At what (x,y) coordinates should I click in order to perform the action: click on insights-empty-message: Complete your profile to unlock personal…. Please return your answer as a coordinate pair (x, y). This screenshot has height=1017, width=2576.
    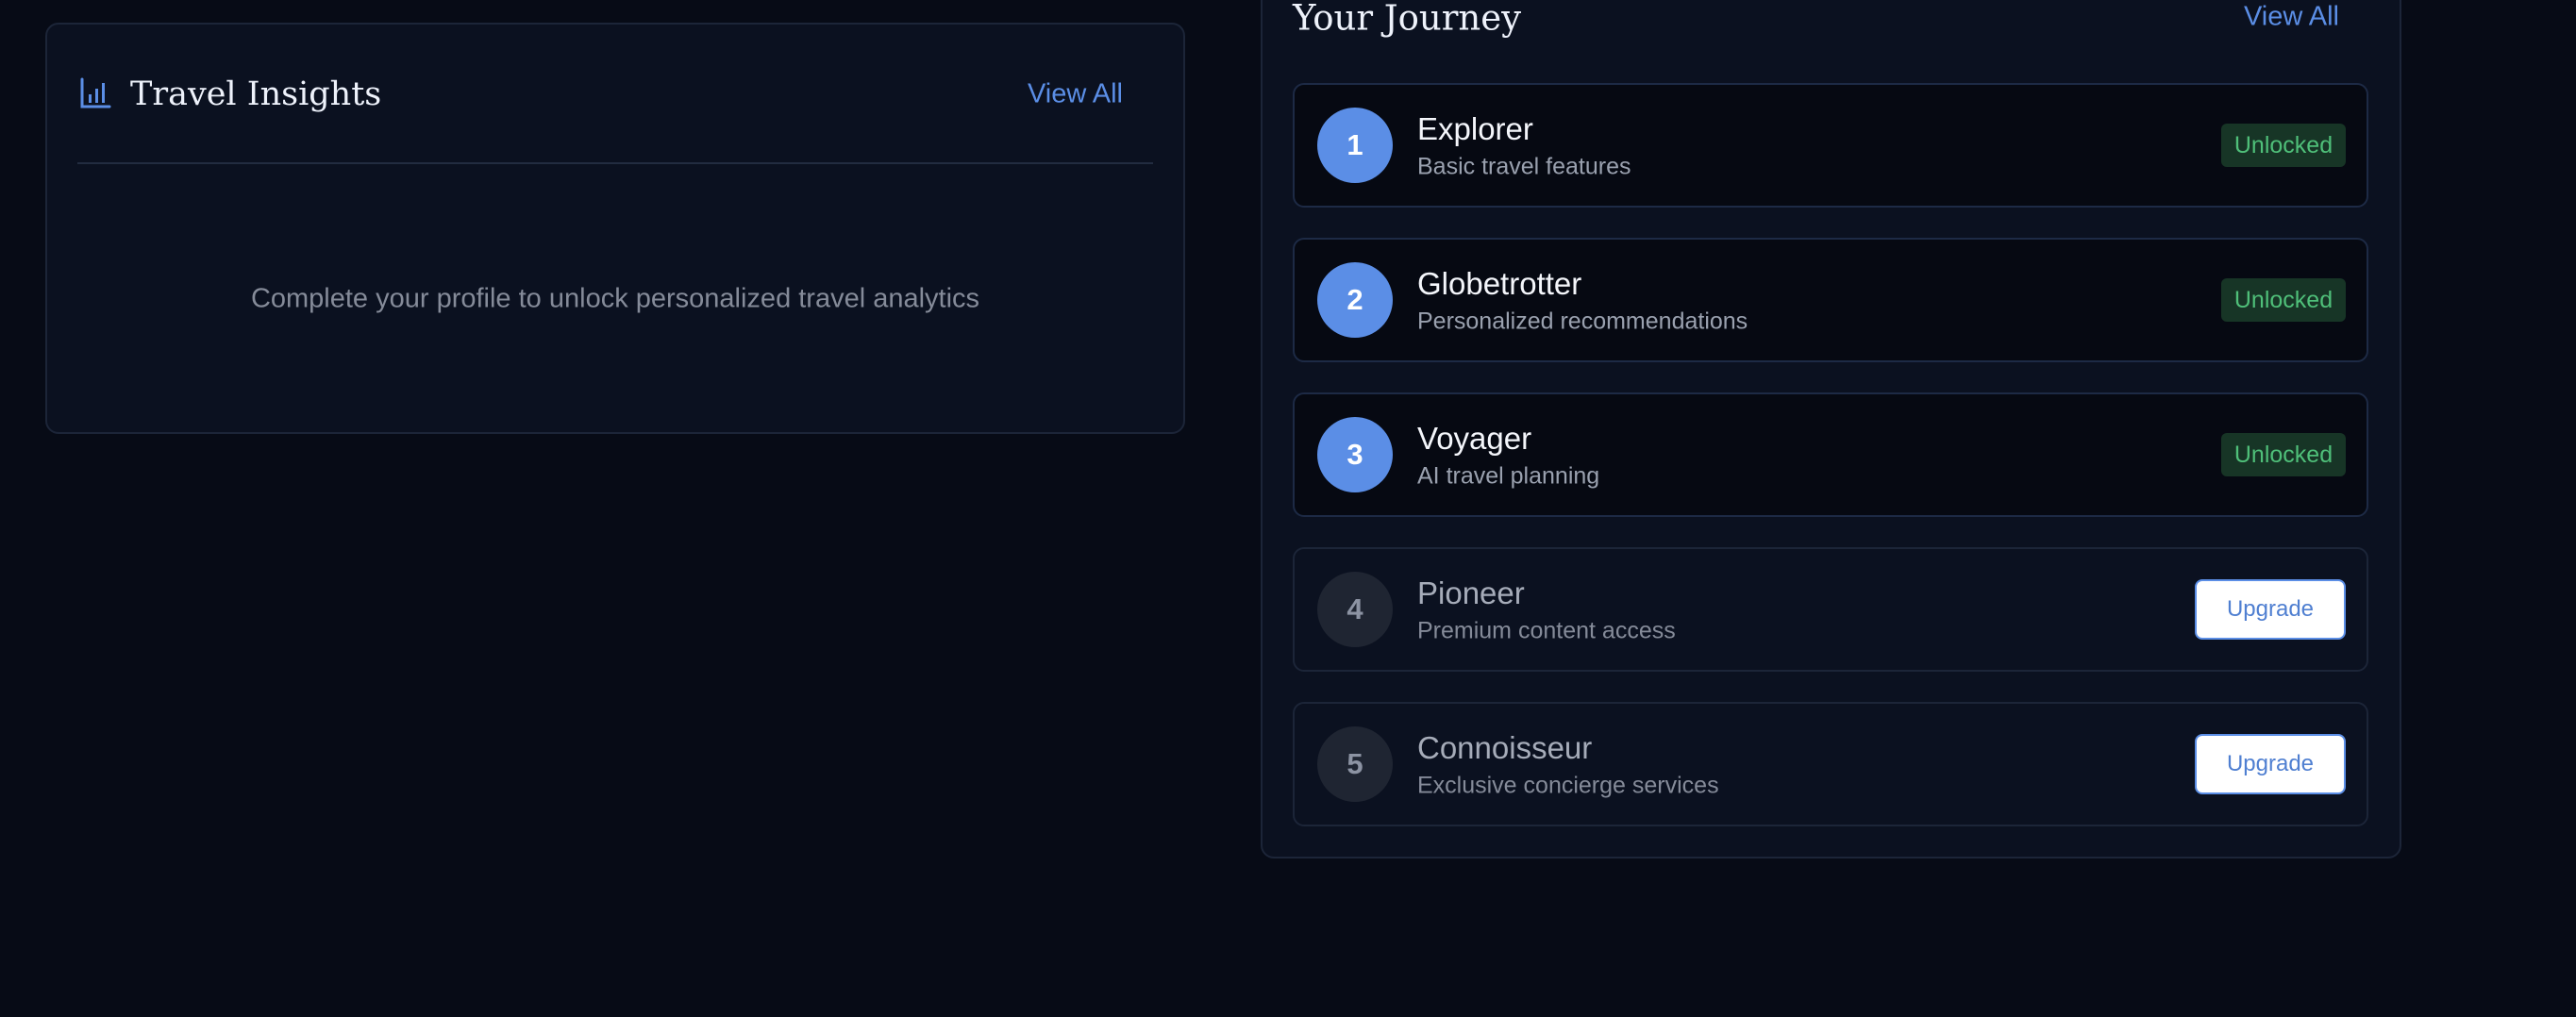
    Looking at the image, I should click on (615, 298).